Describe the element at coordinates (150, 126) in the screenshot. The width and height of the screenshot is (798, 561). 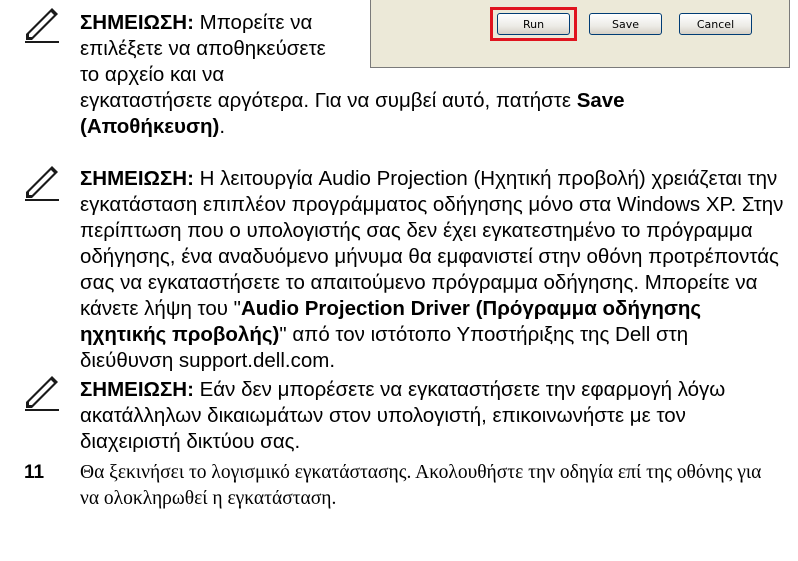
I see `note-1-save-greek: (Αποθήκευση)` at that location.